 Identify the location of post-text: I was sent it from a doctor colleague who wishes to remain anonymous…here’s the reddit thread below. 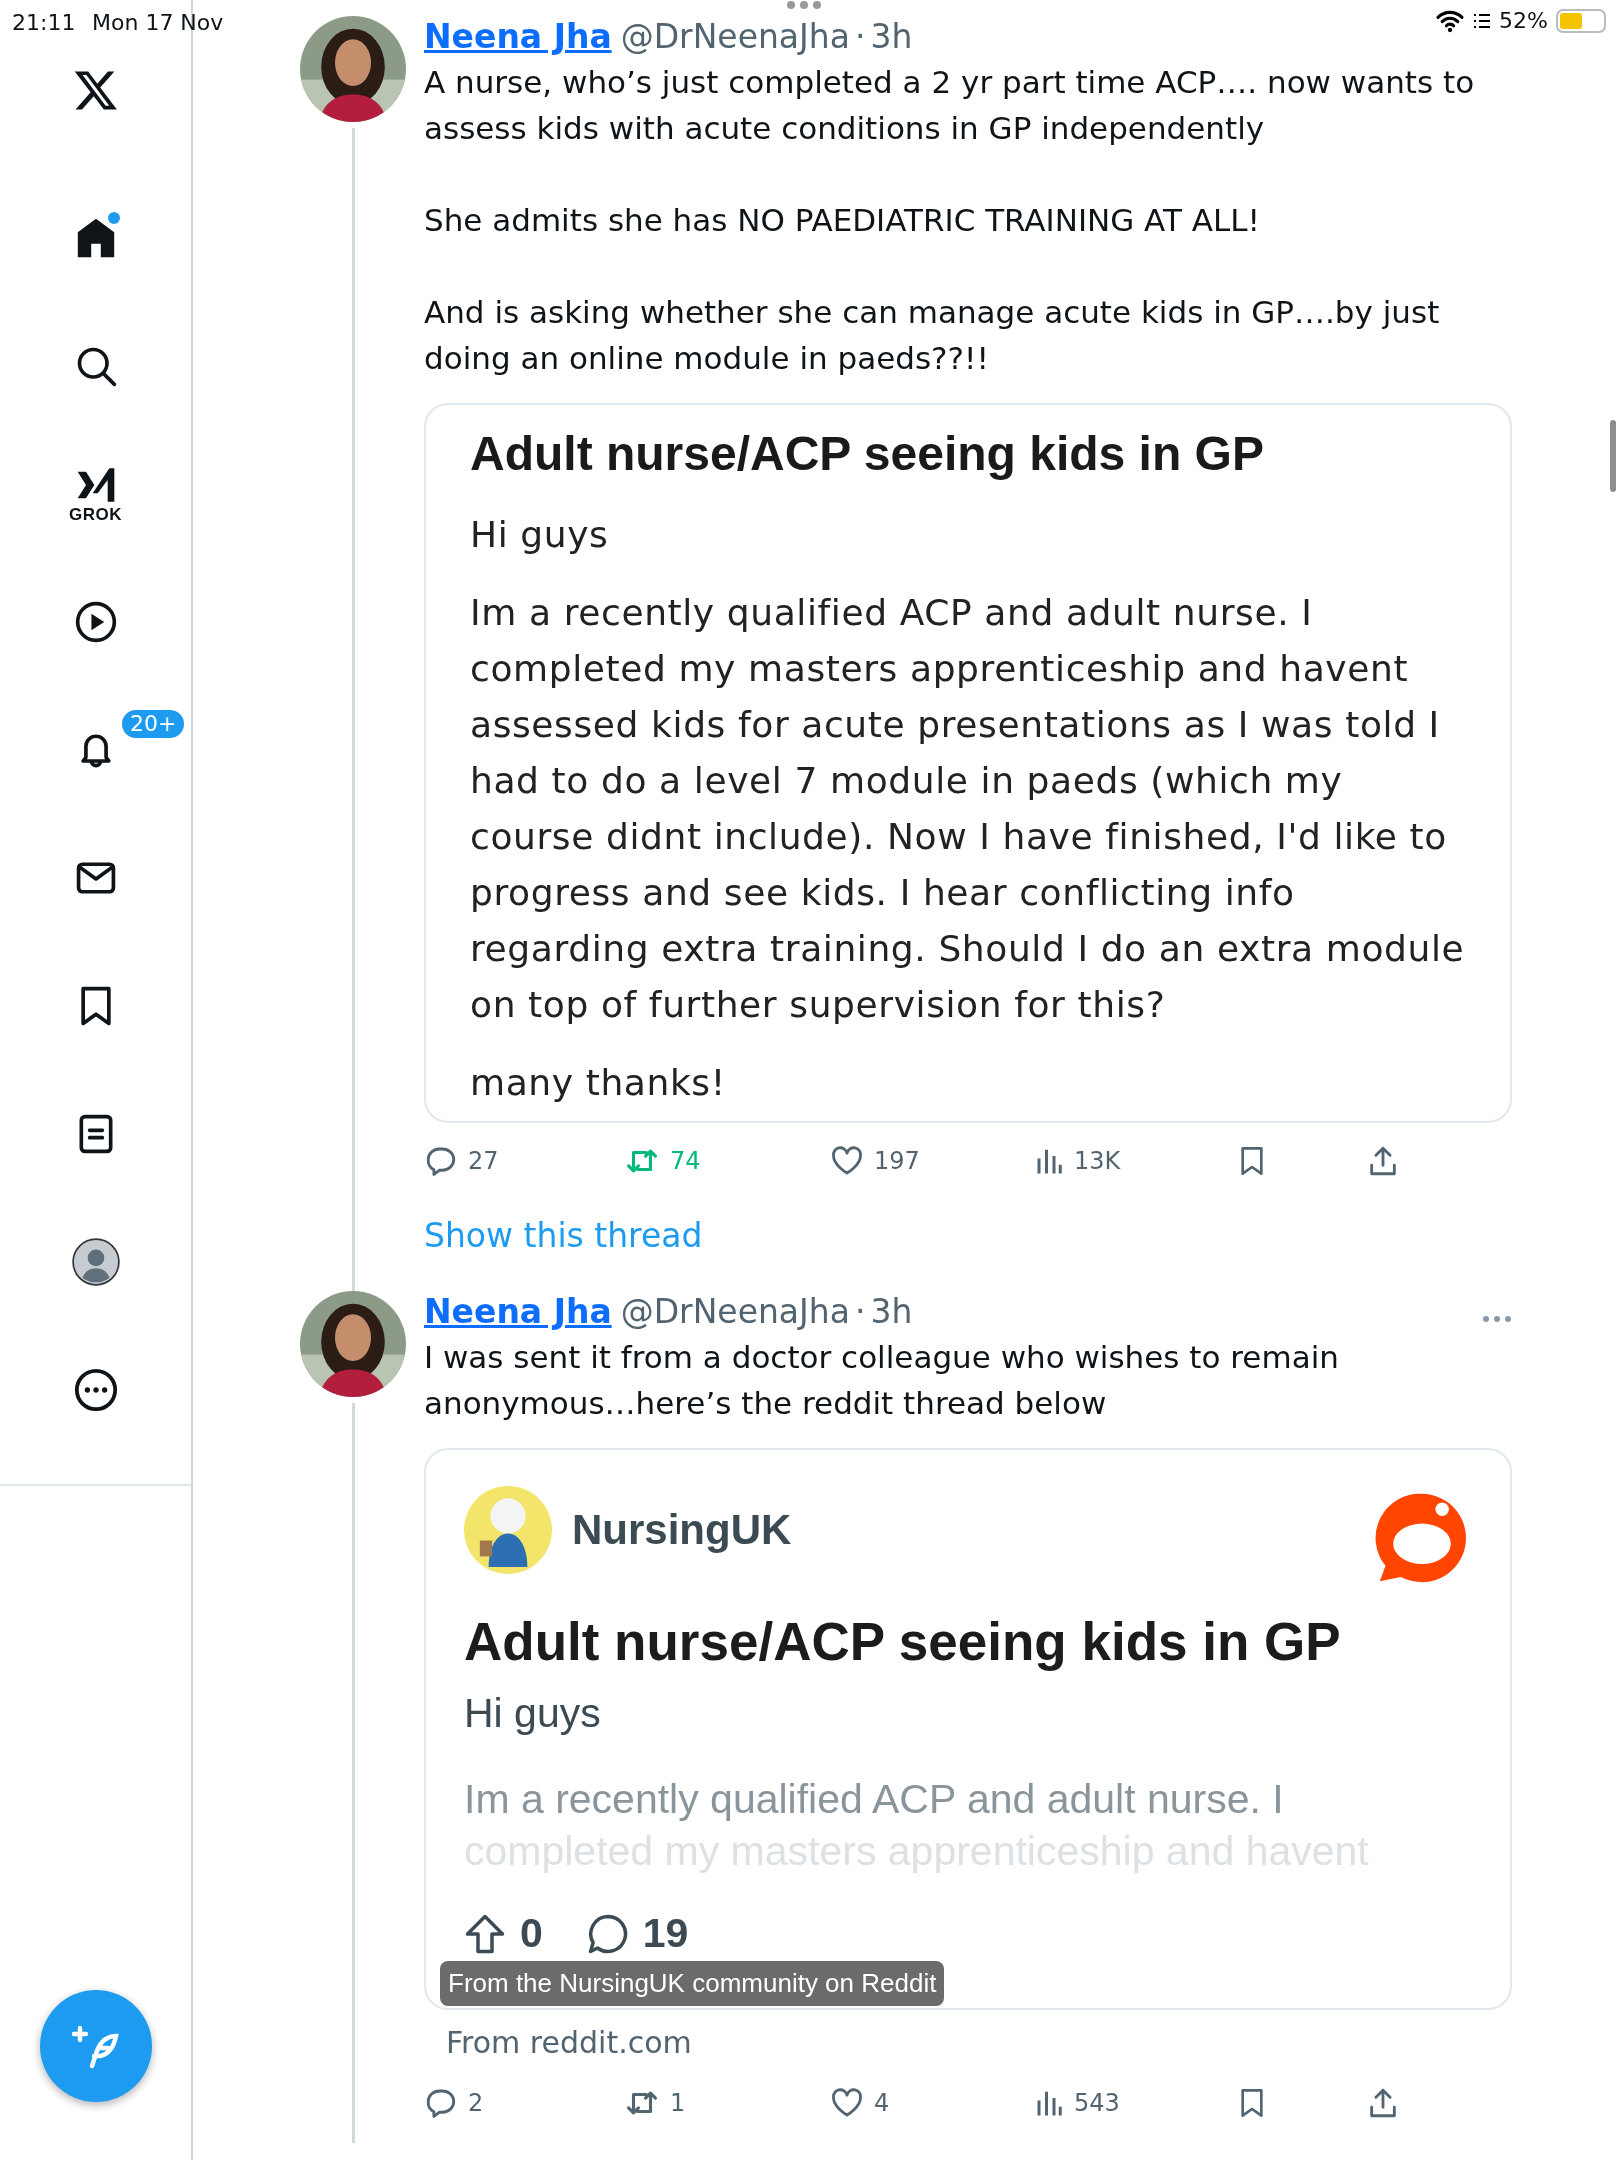
(882, 1380).